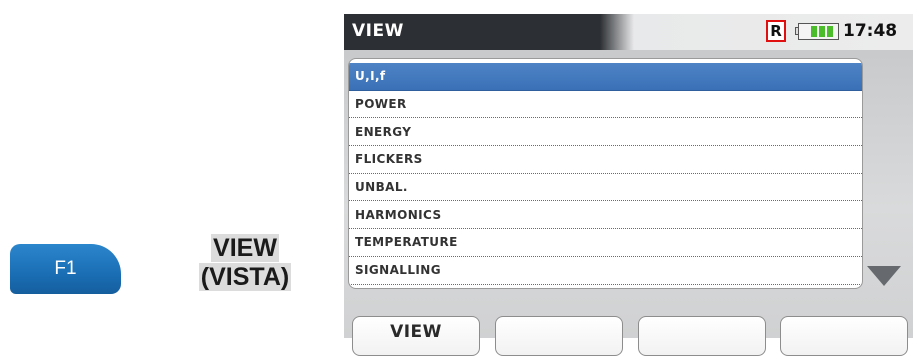  I want to click on list-item-power: POWER, so click(605, 105).